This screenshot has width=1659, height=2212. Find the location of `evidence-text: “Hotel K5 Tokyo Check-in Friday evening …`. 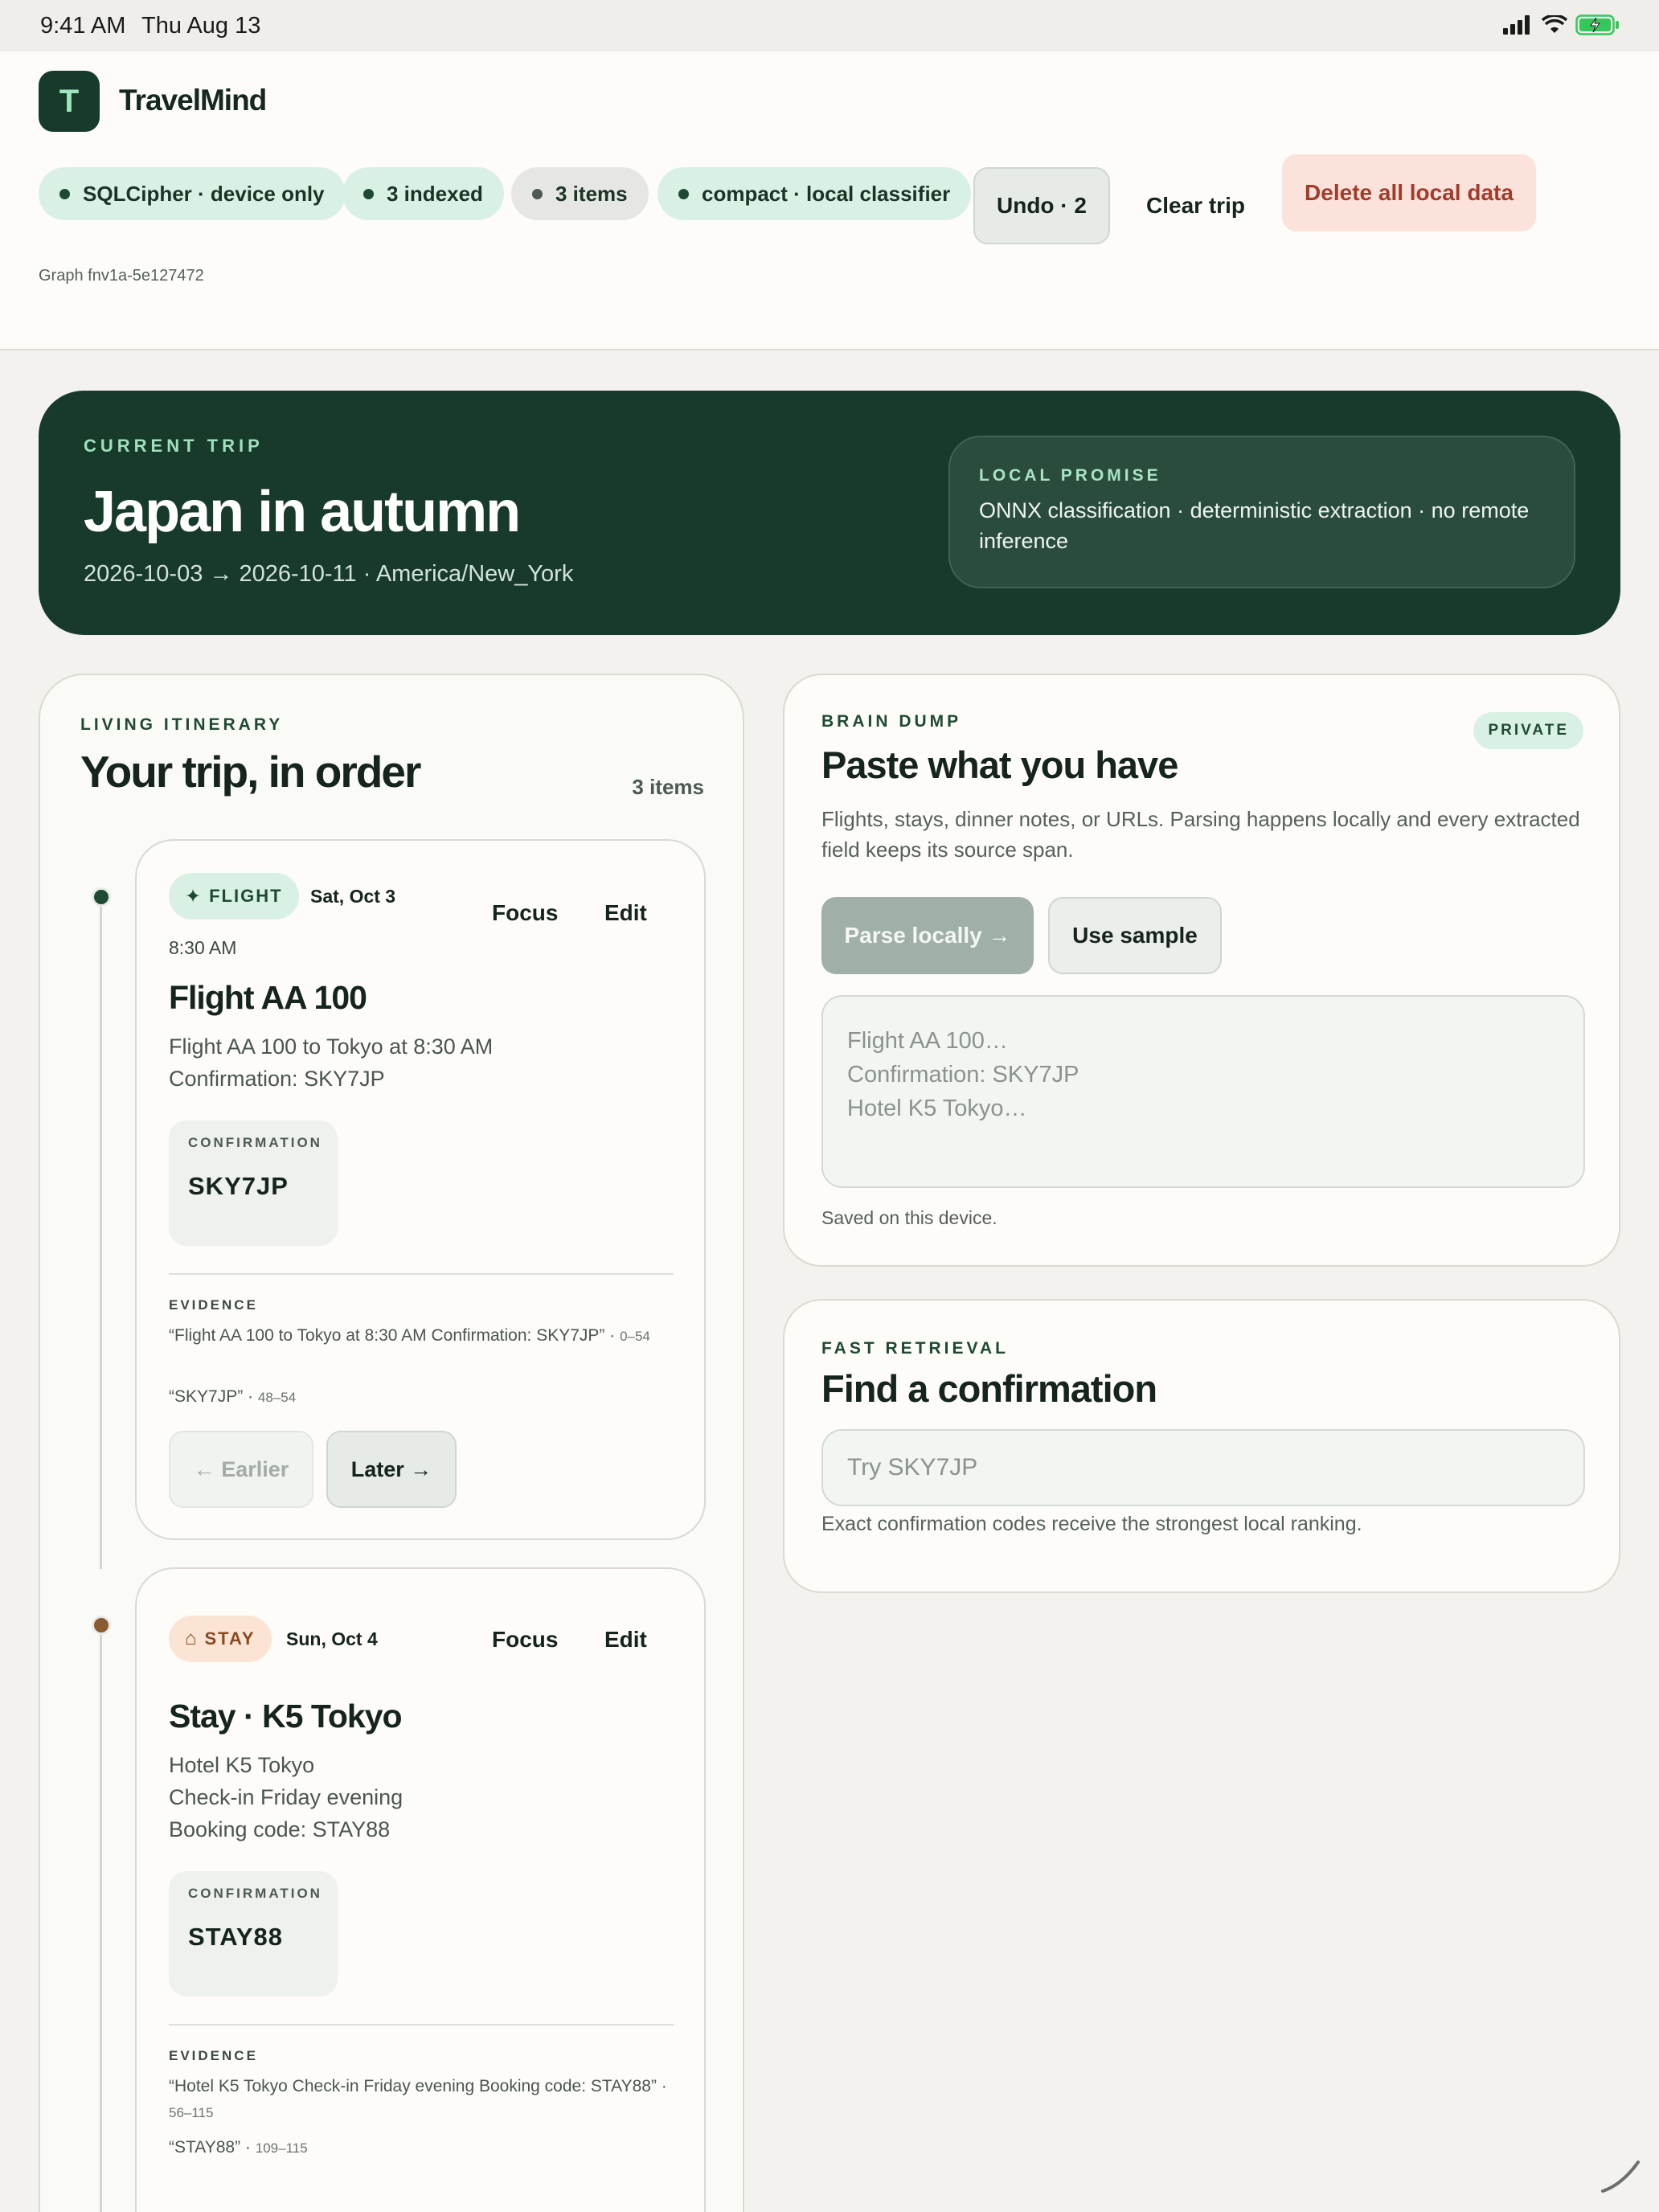

evidence-text: “Hotel K5 Tokyo Check-in Friday evening … is located at coordinates (418, 2086).